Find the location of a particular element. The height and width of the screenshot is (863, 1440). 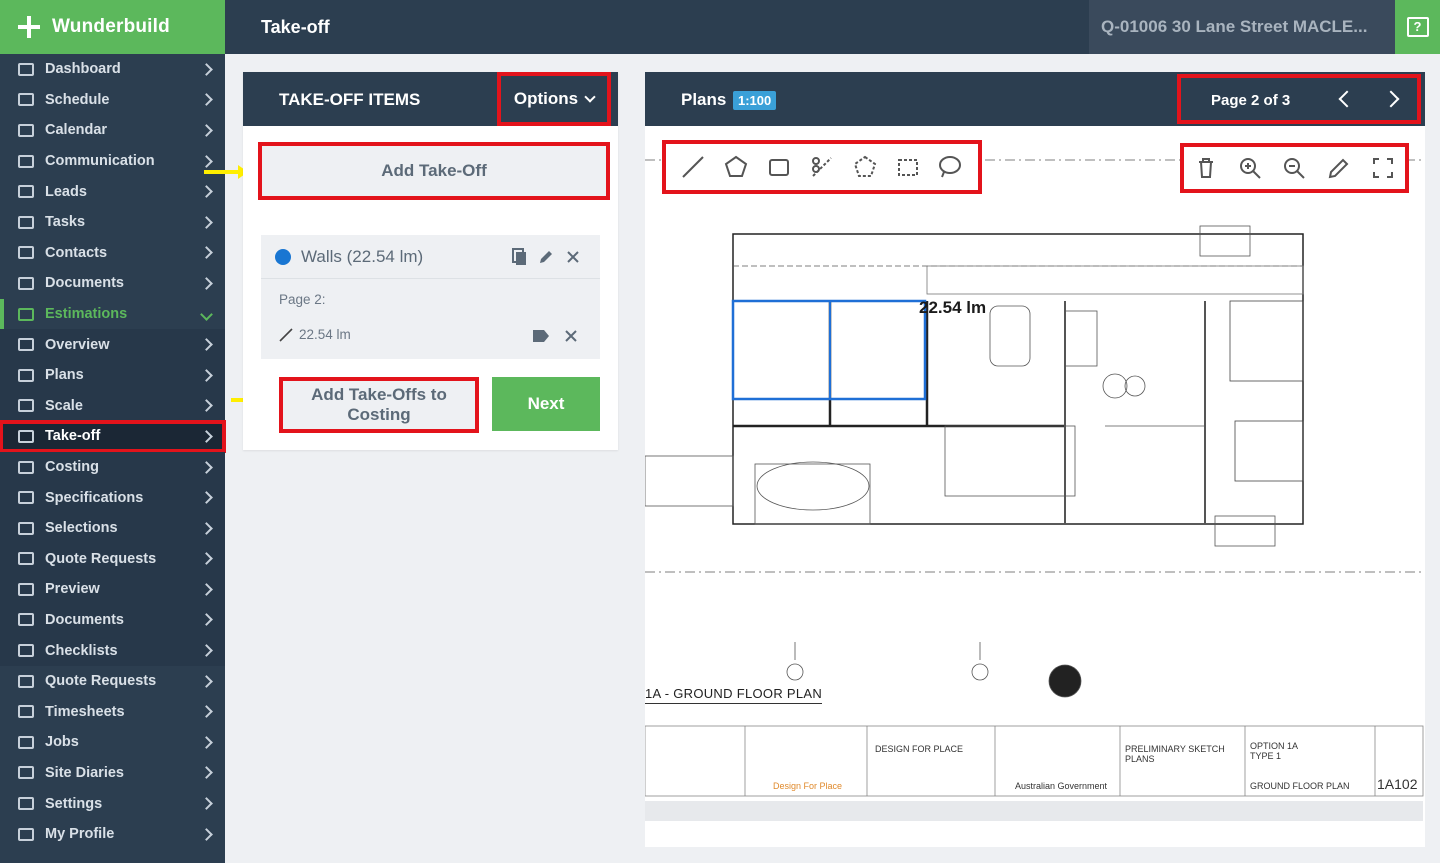

sidebar-item-estimations: Estimations is located at coordinates (112, 314).